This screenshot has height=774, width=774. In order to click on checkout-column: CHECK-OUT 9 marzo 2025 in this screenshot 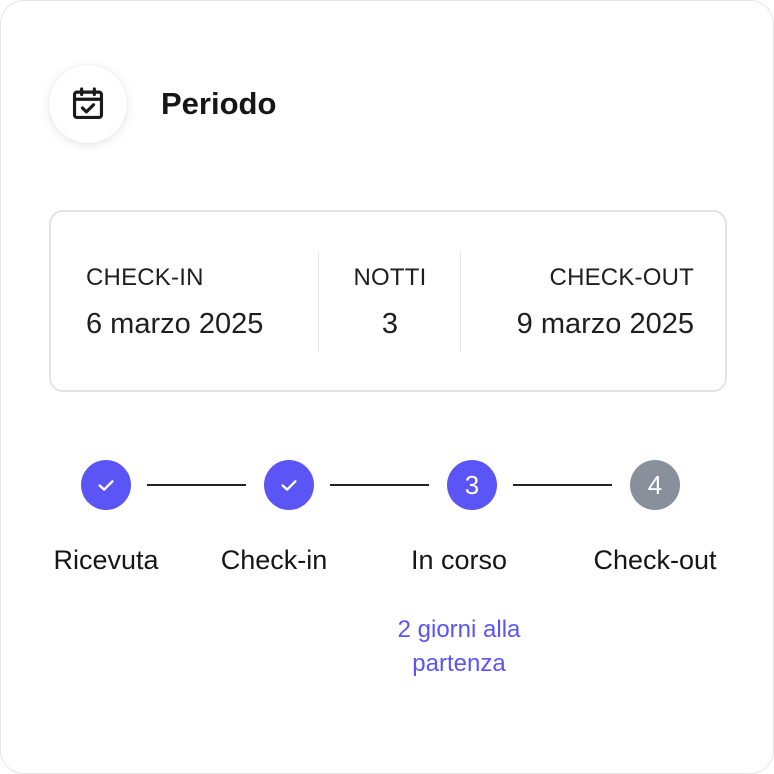, I will do `click(595, 301)`.